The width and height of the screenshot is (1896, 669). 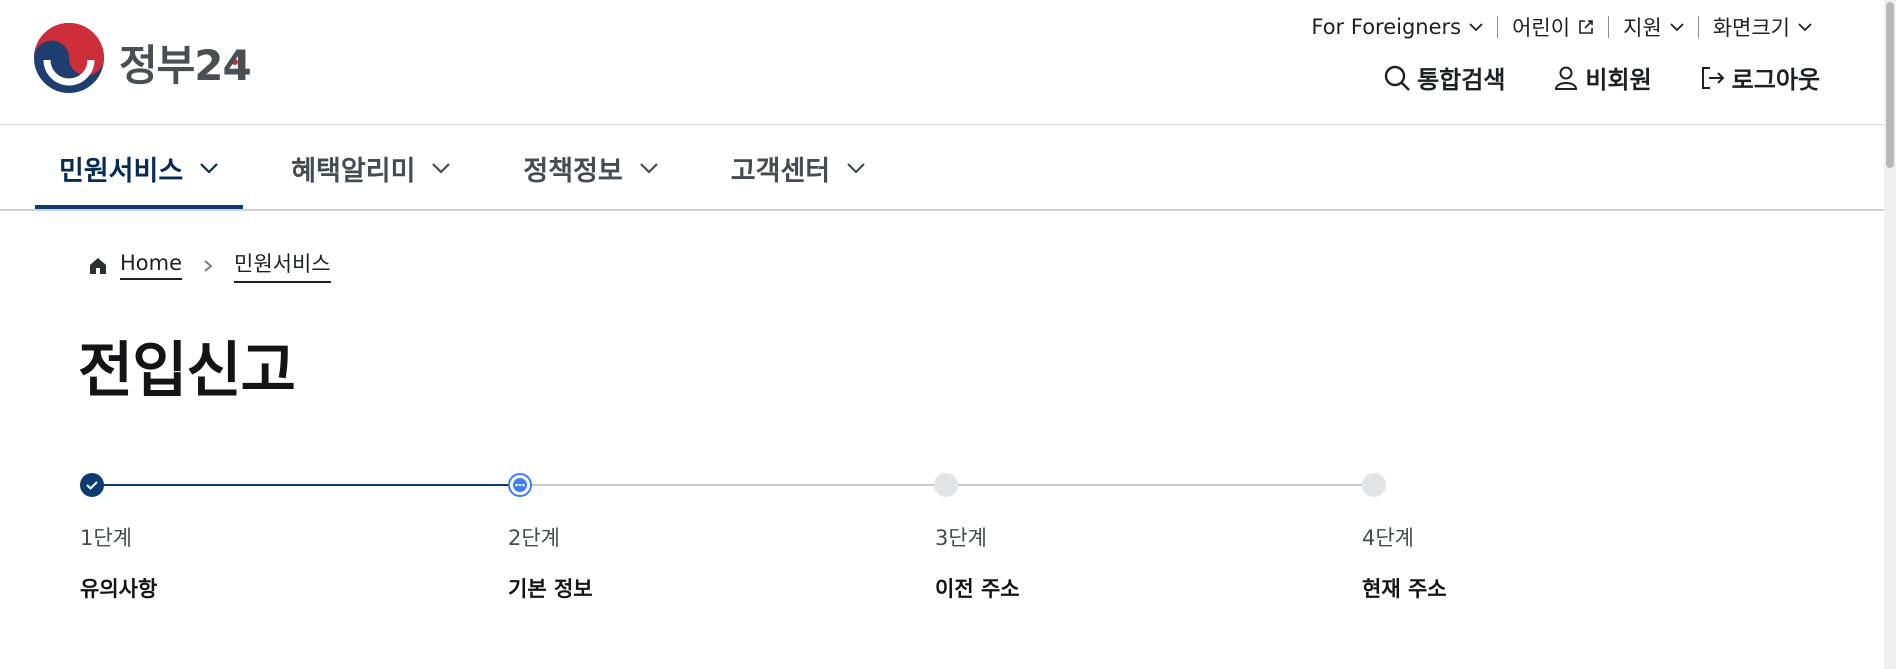 I want to click on step-2-current-marker, so click(x=520, y=485).